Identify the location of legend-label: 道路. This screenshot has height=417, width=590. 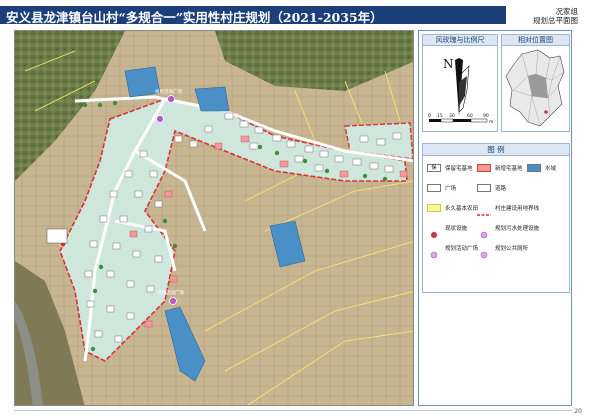
(501, 189).